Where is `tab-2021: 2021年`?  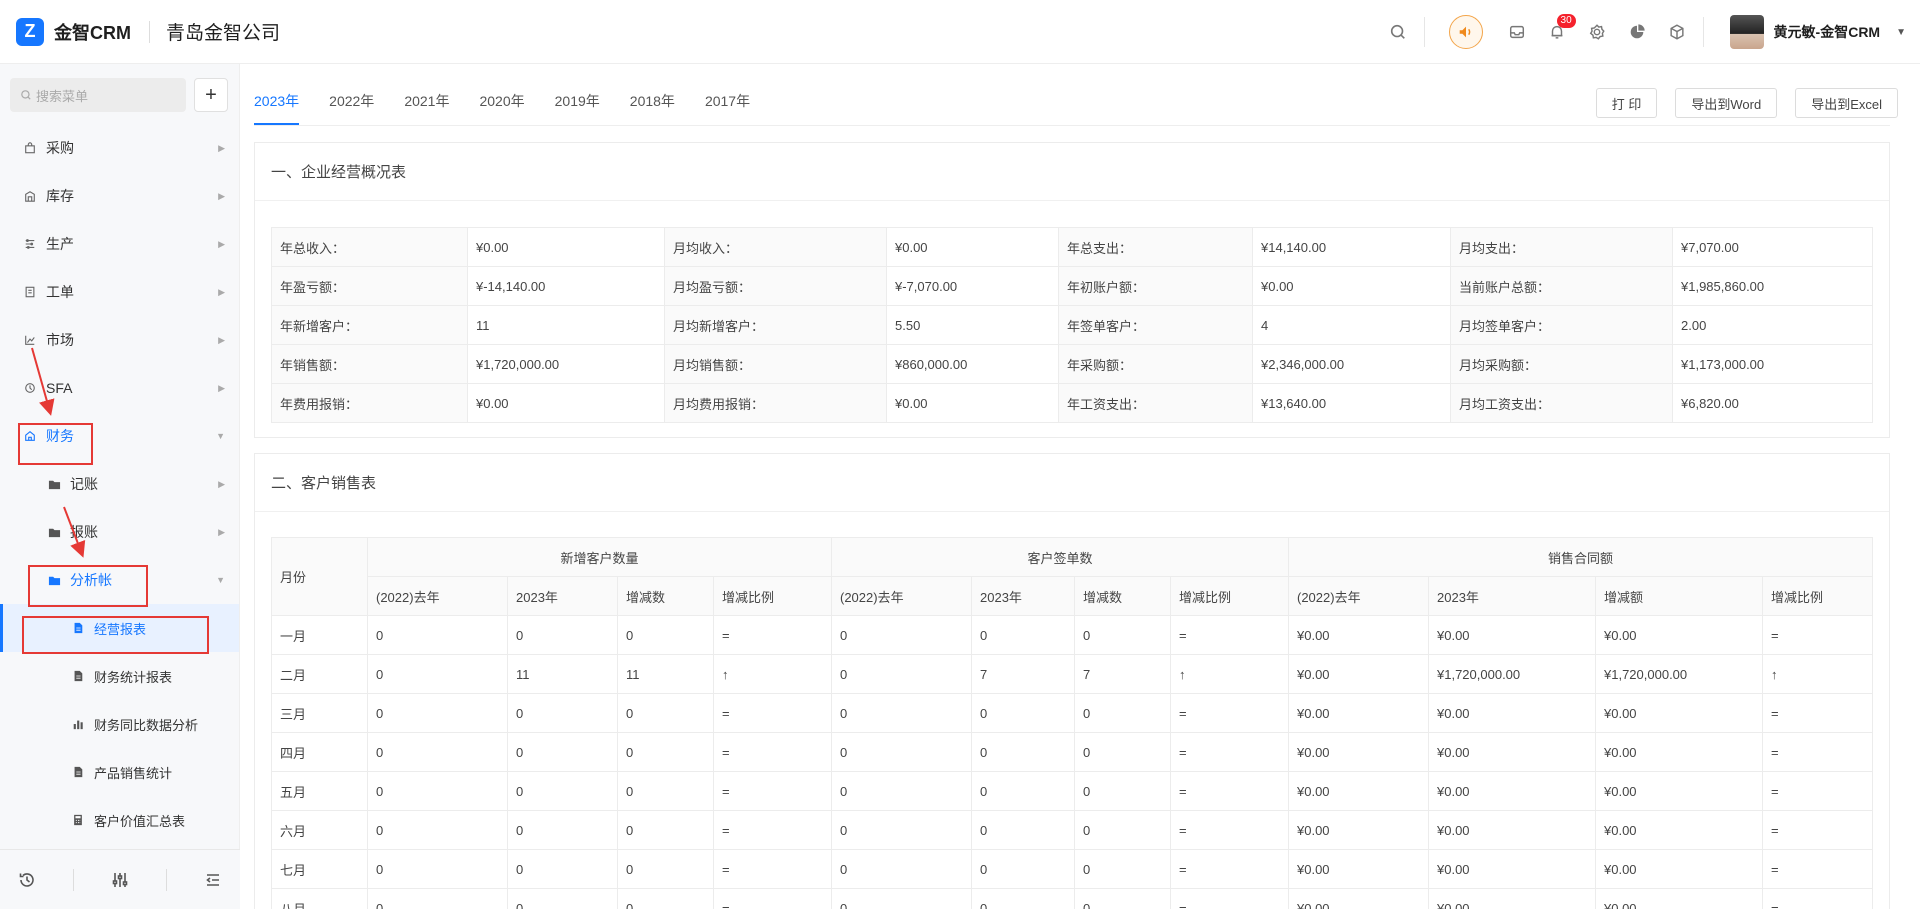 tab-2021: 2021年 is located at coordinates (426, 108).